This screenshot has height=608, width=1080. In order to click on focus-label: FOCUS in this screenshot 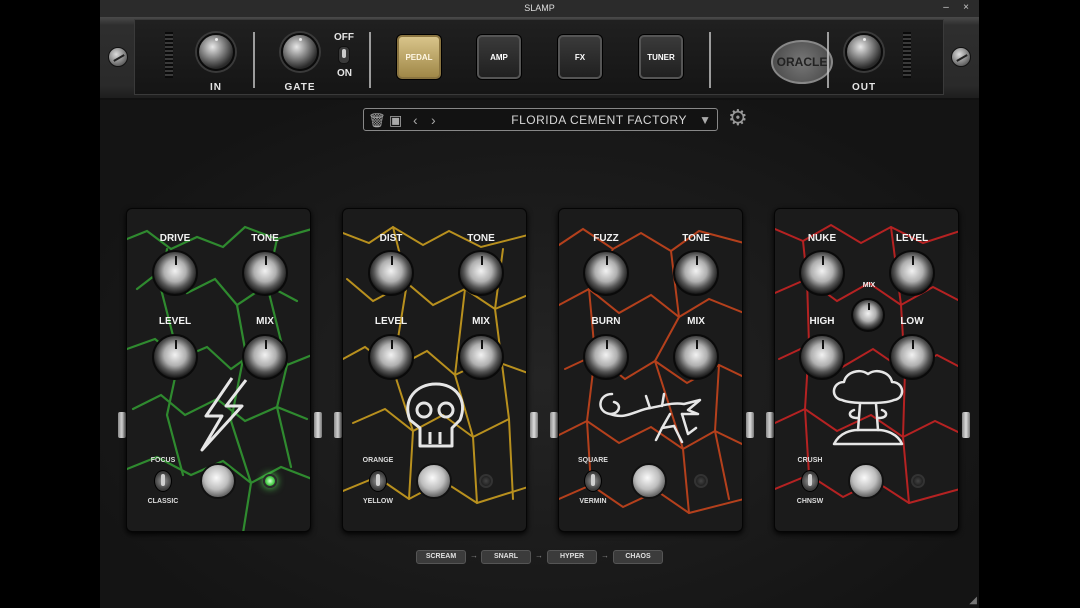, I will do `click(163, 460)`.